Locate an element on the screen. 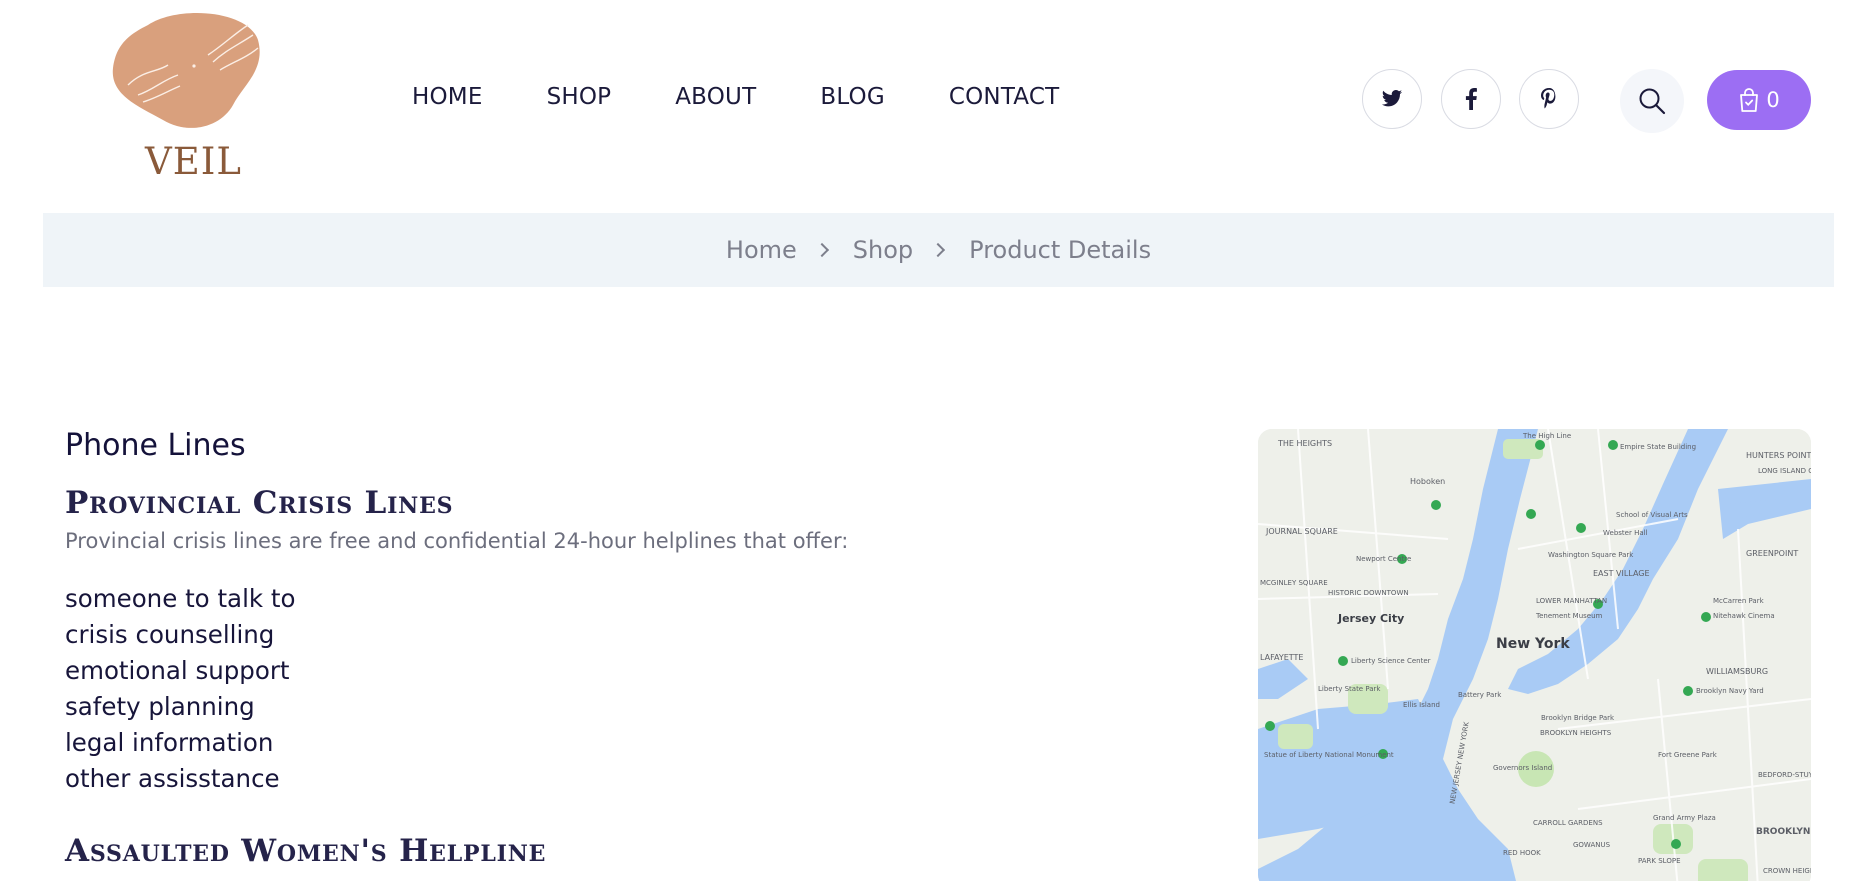 The image size is (1857, 881). twitter-icon is located at coordinates (1392, 98).